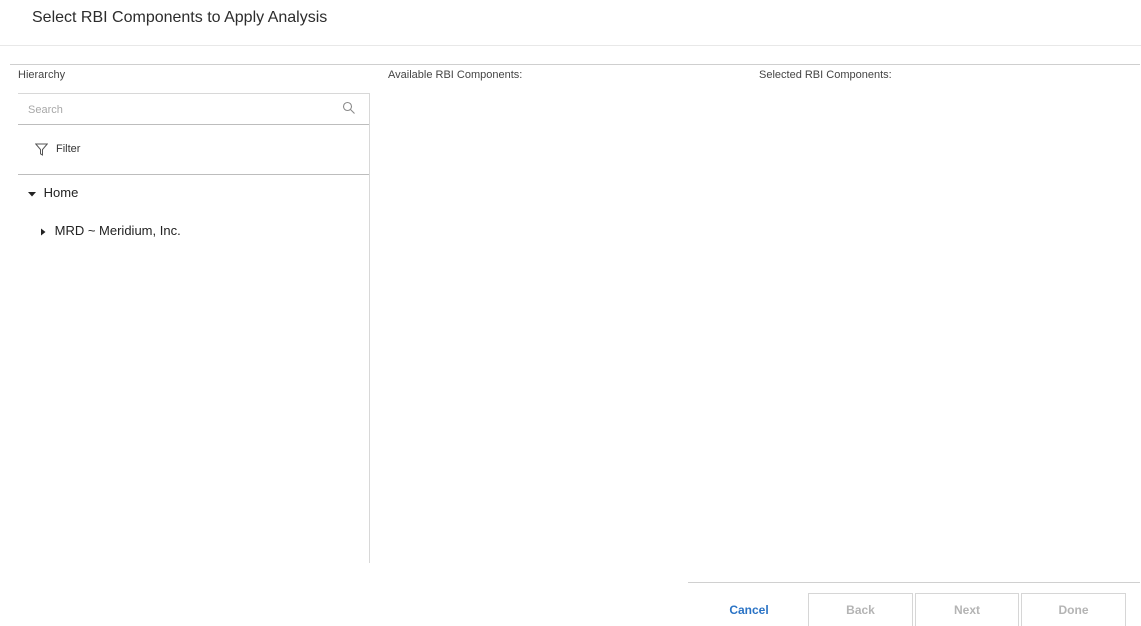 This screenshot has height=626, width=1141. Describe the element at coordinates (68, 149) in the screenshot. I see `filter-label: Filter` at that location.